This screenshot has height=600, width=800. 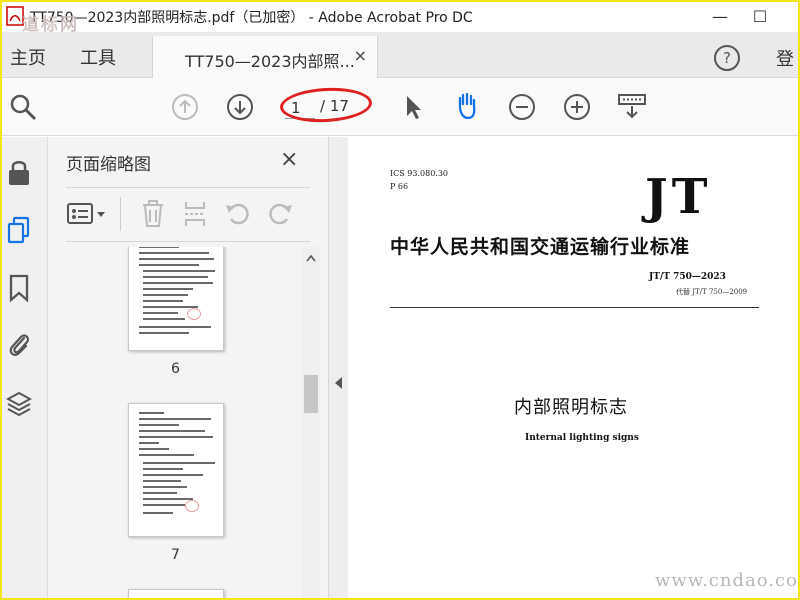 What do you see at coordinates (360, 55) in the screenshot?
I see `tab-close-icon: ×` at bounding box center [360, 55].